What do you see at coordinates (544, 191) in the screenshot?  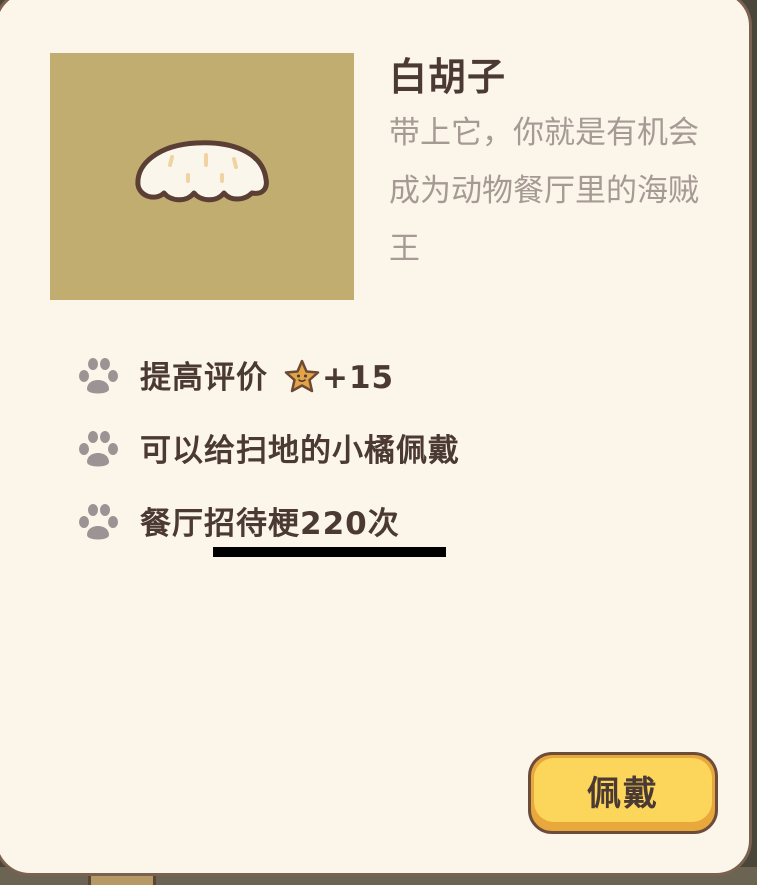 I see `item-description: 带上它，你就是有机会成为动物餐厅里的海贼王` at bounding box center [544, 191].